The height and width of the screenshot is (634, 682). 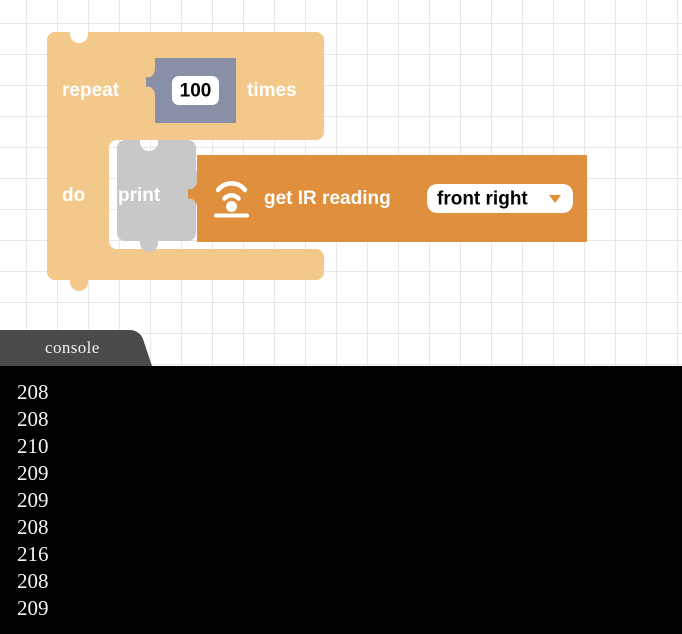 What do you see at coordinates (272, 90) in the screenshot?
I see `repeat-times-label: times` at bounding box center [272, 90].